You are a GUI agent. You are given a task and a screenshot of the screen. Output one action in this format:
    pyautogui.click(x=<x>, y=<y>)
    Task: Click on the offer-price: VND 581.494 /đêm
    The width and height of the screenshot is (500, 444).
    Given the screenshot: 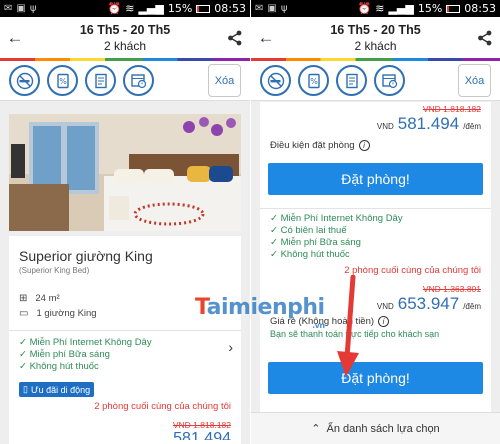 What is the action you would take?
    pyautogui.click(x=375, y=124)
    